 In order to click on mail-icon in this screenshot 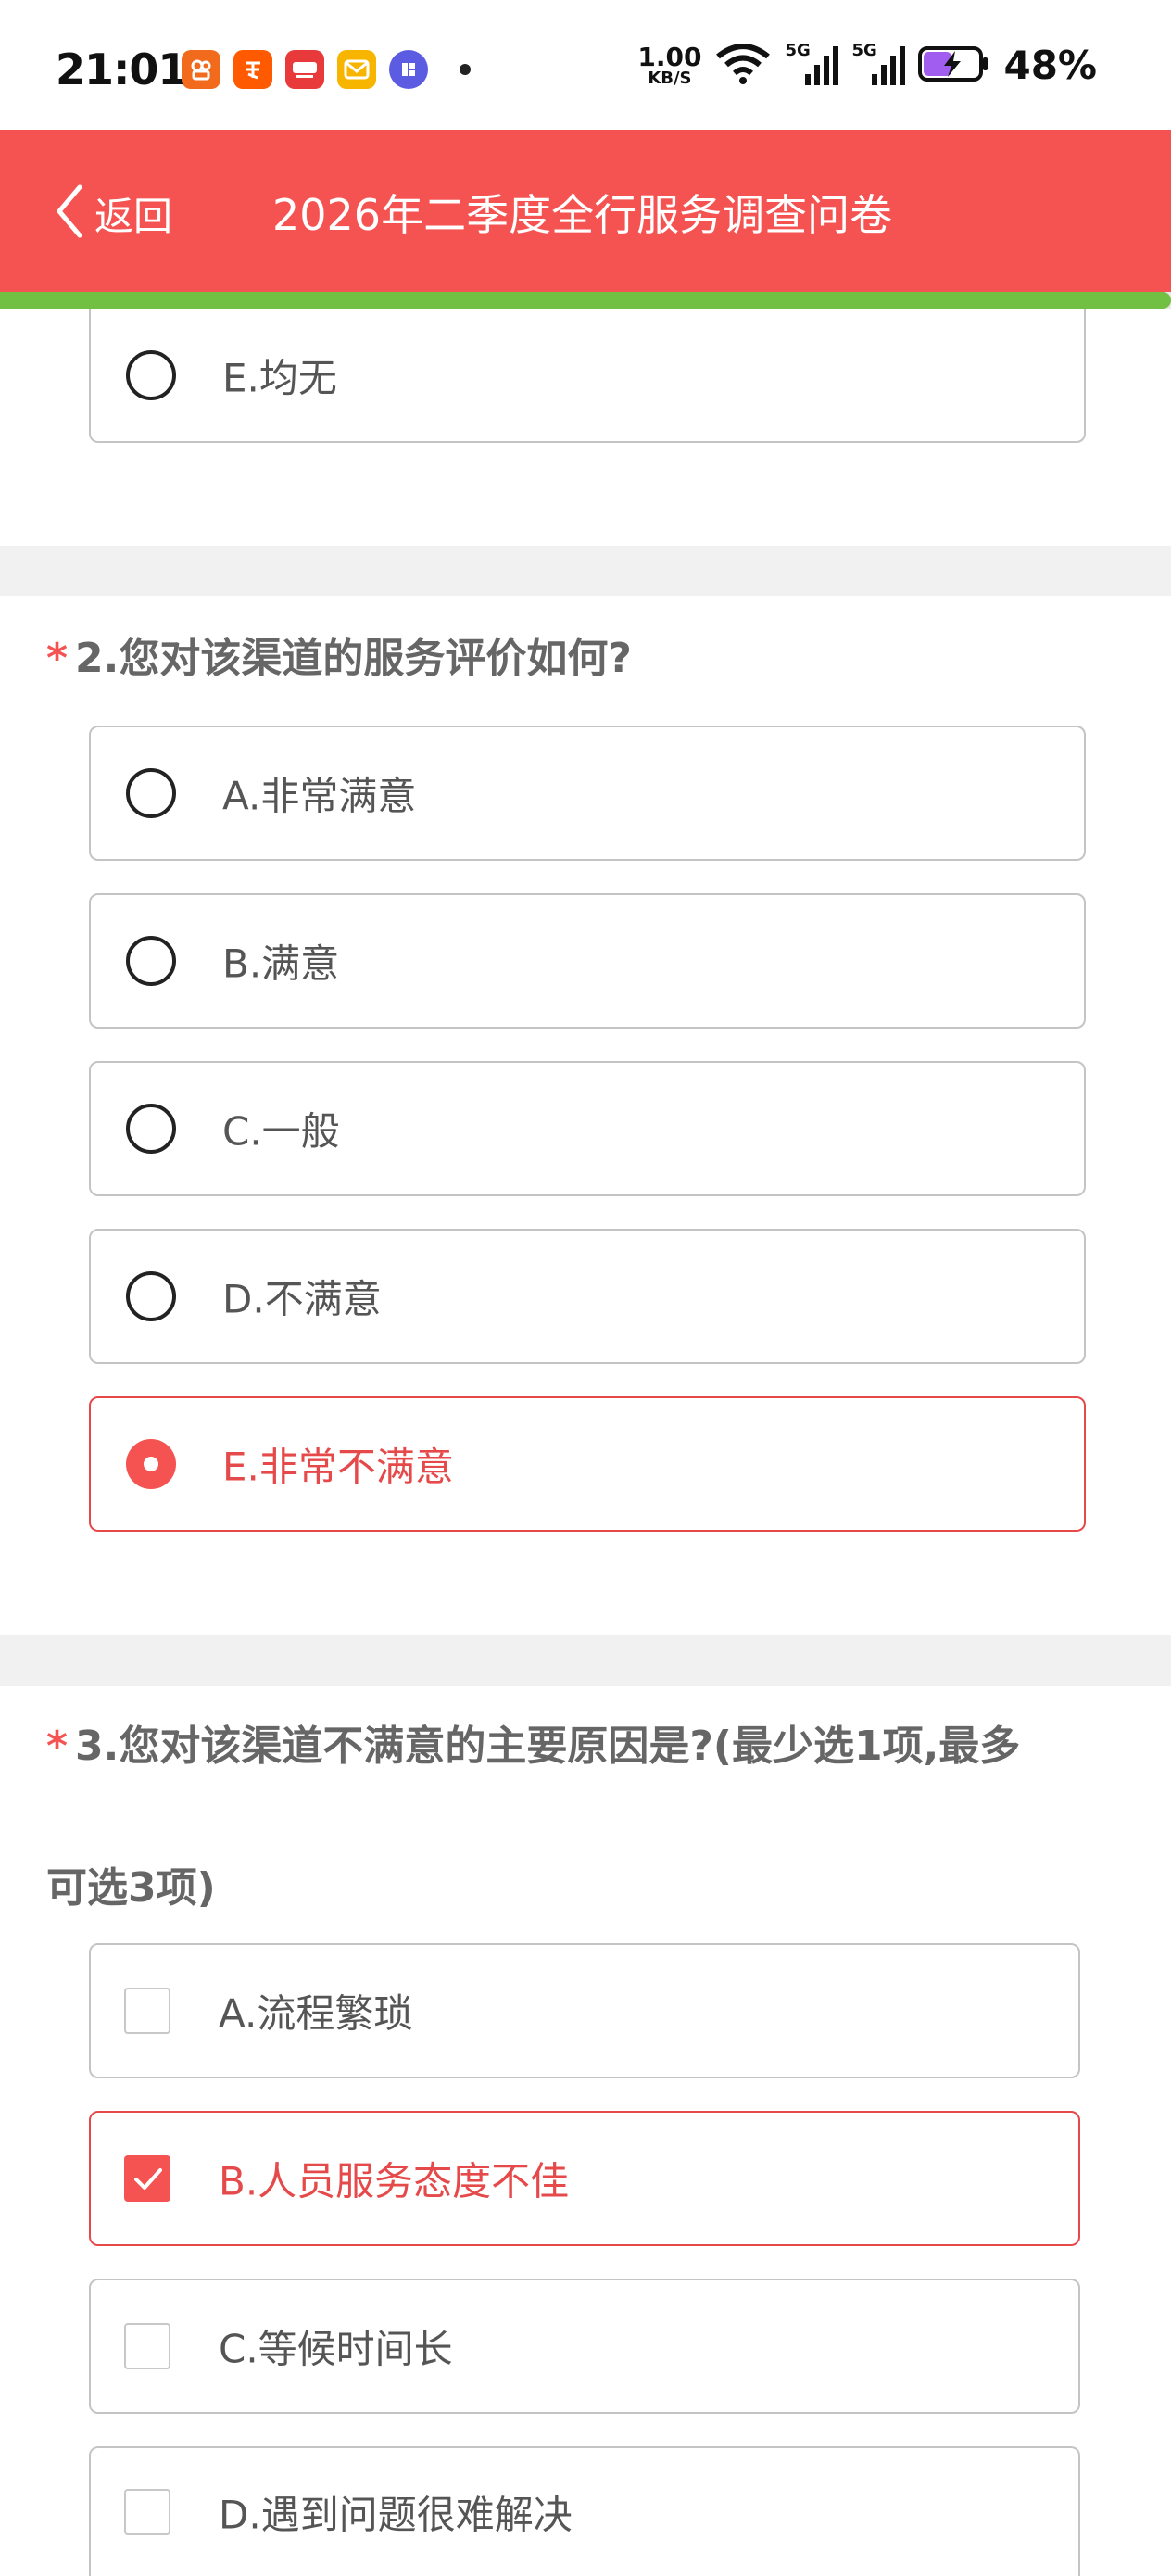, I will do `click(357, 69)`.